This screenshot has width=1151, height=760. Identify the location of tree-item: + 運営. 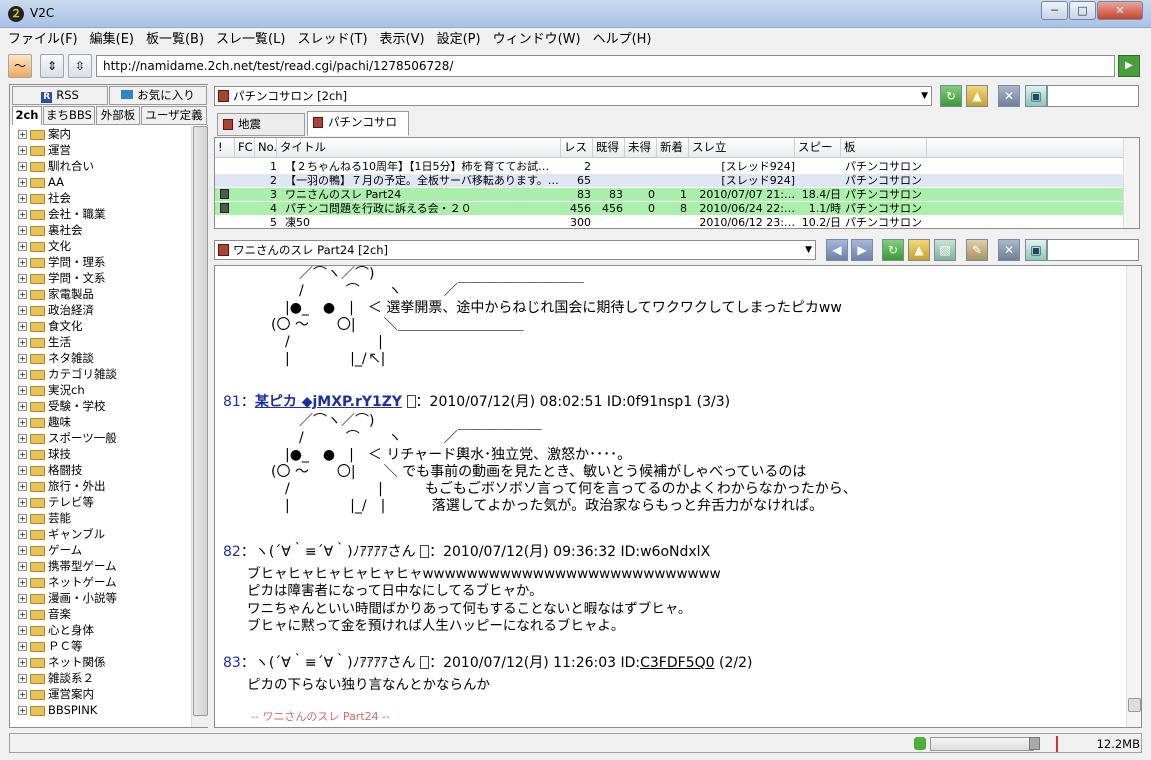
(100, 150).